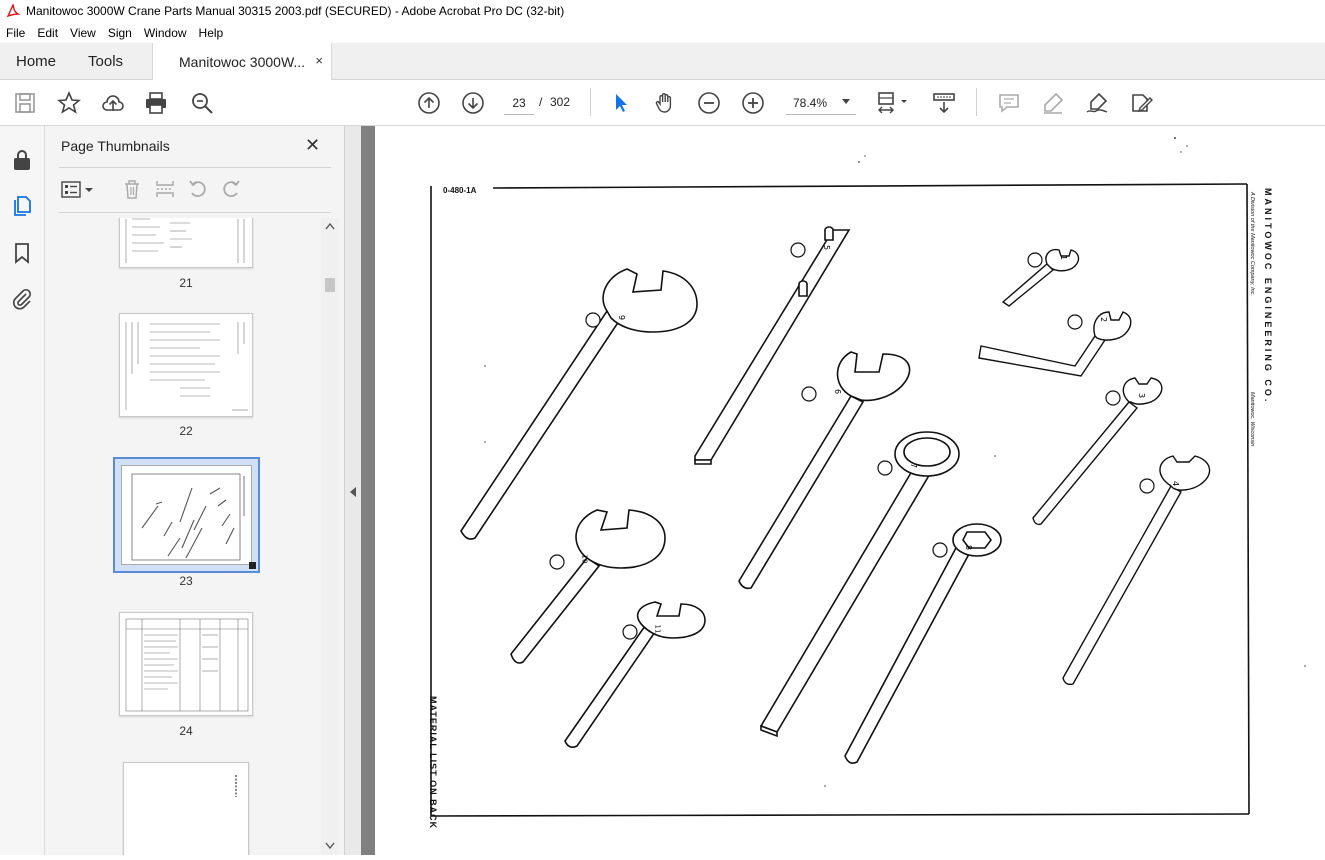 Image resolution: width=1325 pixels, height=860 pixels. What do you see at coordinates (22, 299) in the screenshot?
I see `attachment-paperclip-icon` at bounding box center [22, 299].